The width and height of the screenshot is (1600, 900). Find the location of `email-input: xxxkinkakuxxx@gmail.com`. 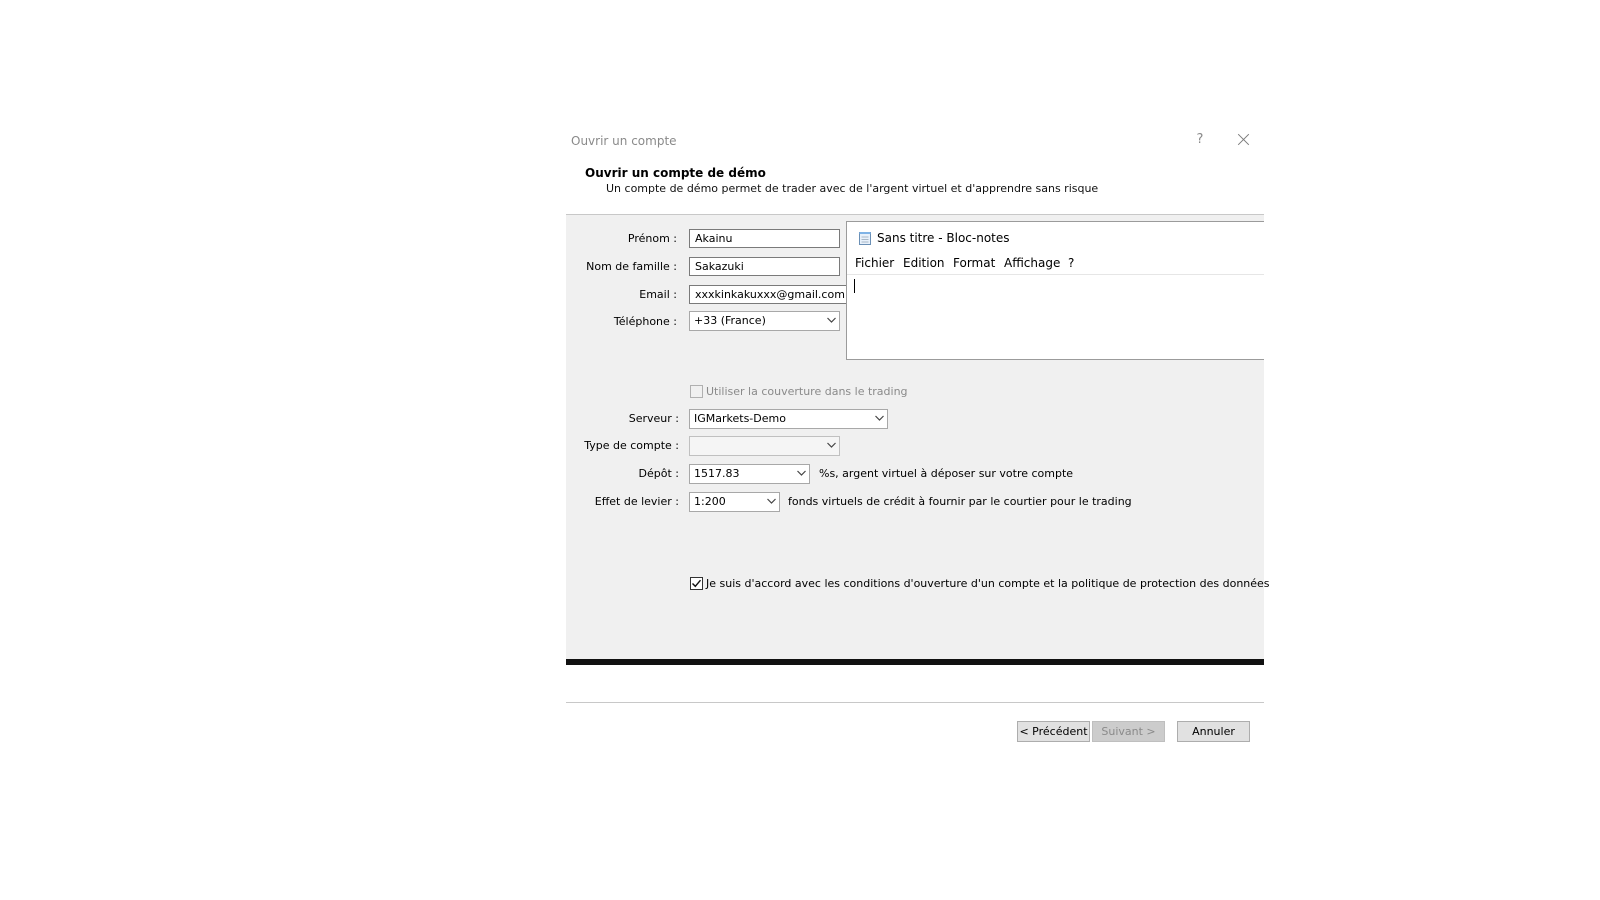

email-input: xxxkinkakuxxx@gmail.com is located at coordinates (768, 294).